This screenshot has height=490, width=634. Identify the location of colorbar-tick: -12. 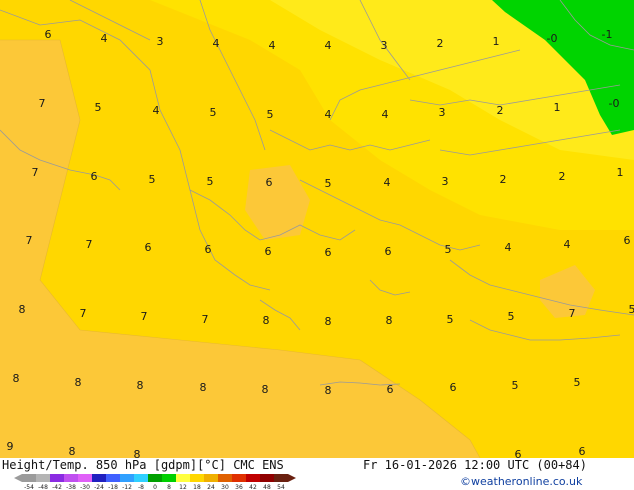
(127, 487).